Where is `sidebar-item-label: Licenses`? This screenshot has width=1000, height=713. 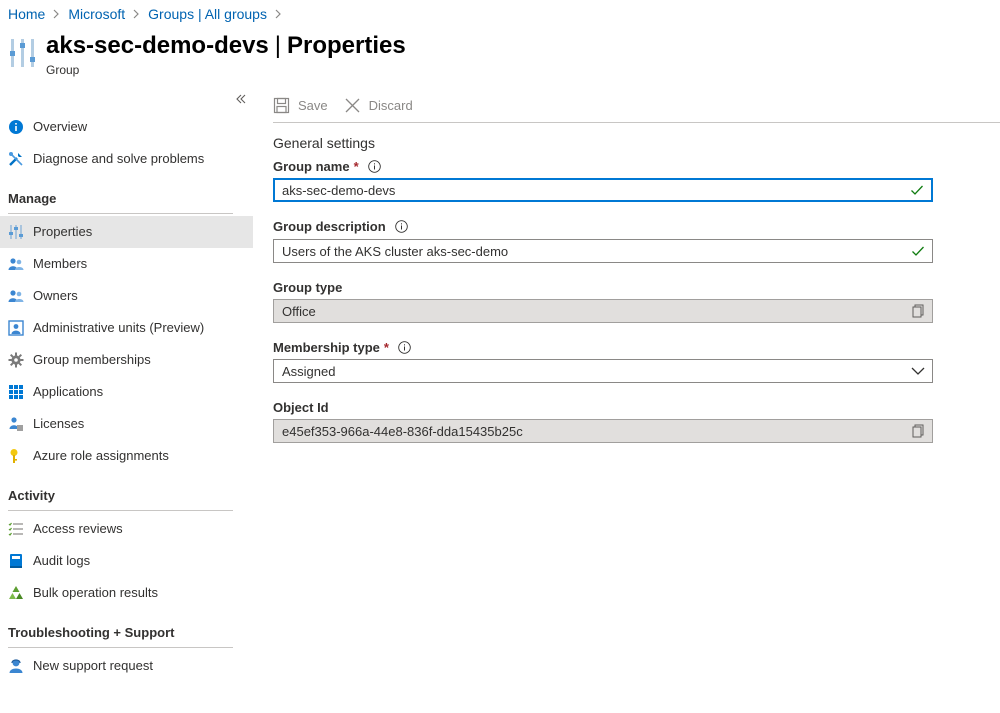
sidebar-item-label: Licenses is located at coordinates (59, 423).